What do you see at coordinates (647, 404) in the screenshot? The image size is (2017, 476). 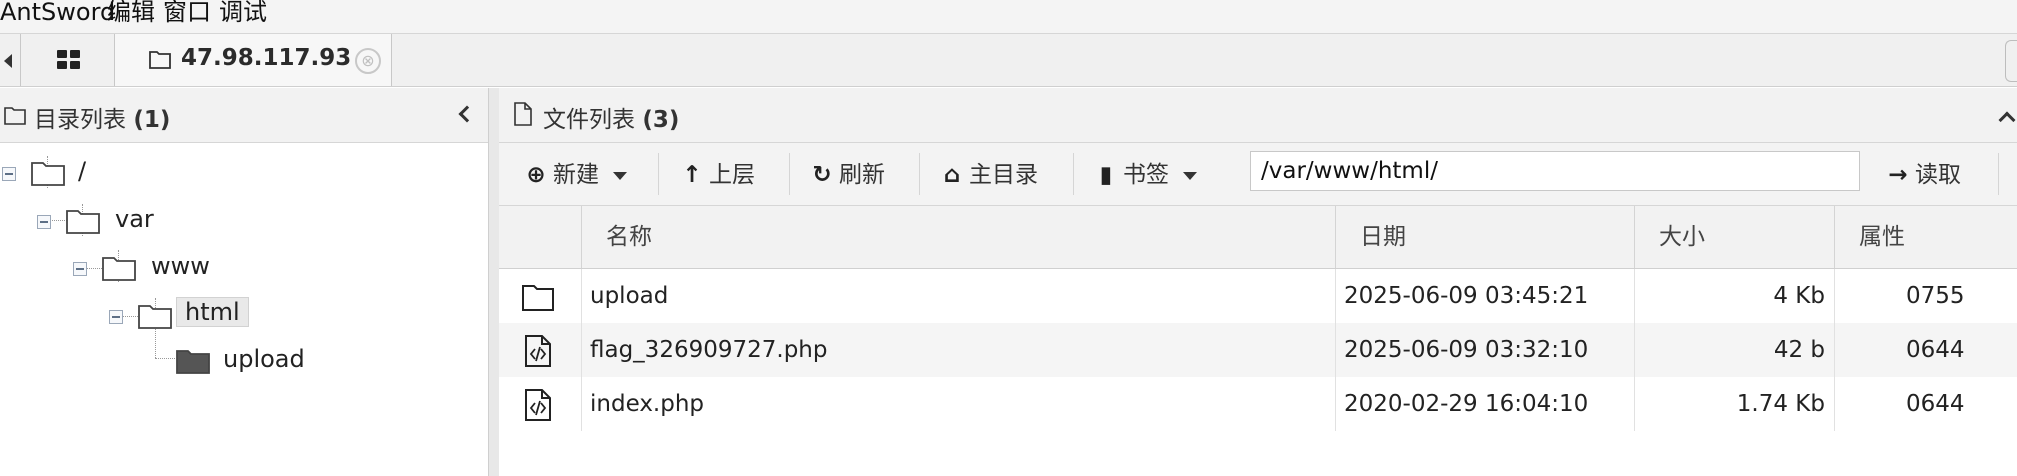 I see `file-name: index.php` at bounding box center [647, 404].